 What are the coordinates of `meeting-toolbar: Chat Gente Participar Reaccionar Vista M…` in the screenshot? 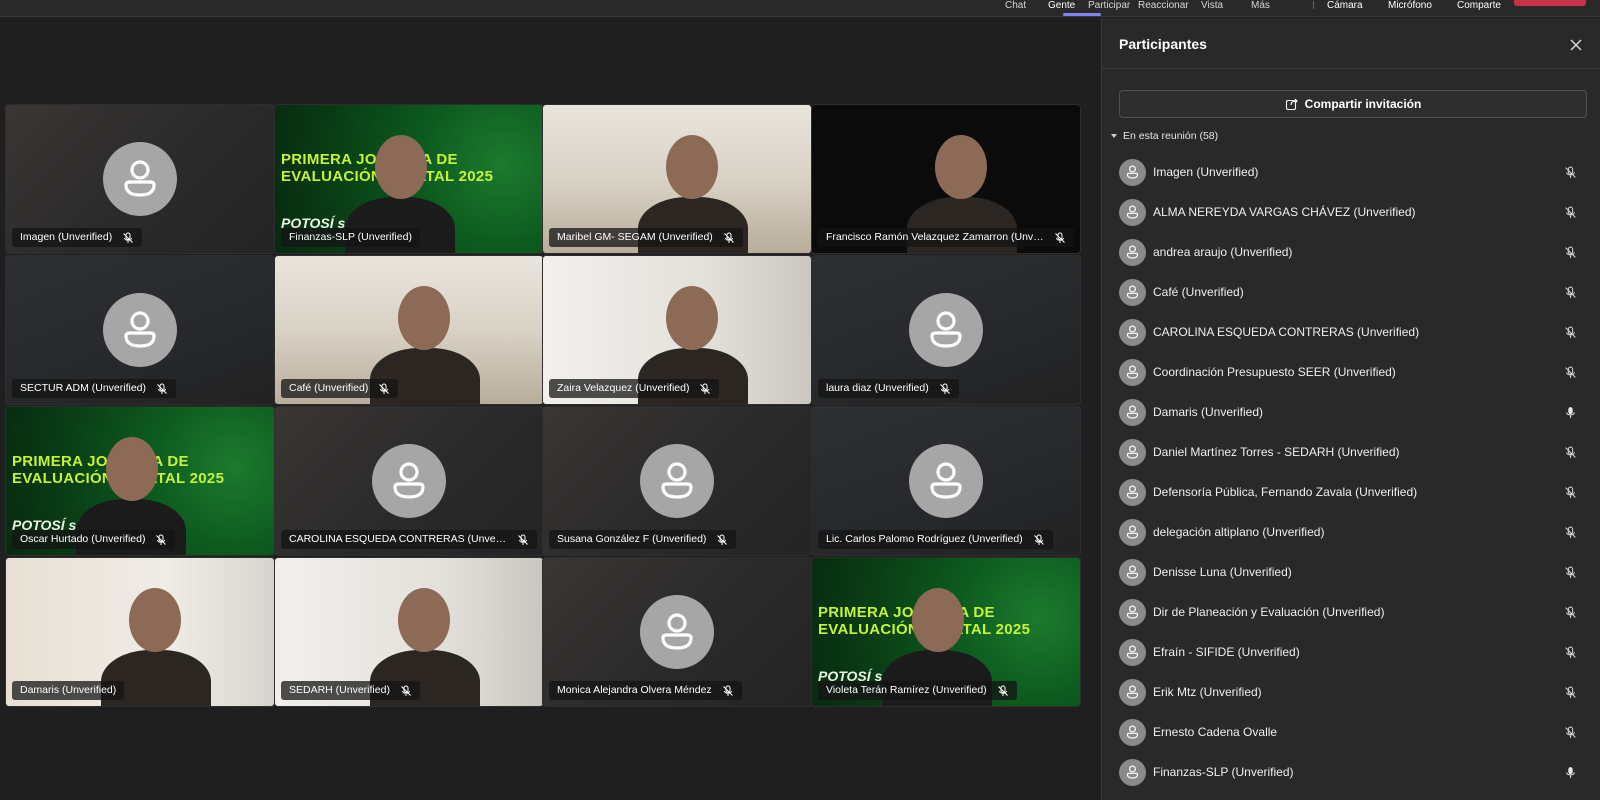 It's located at (800, 8).